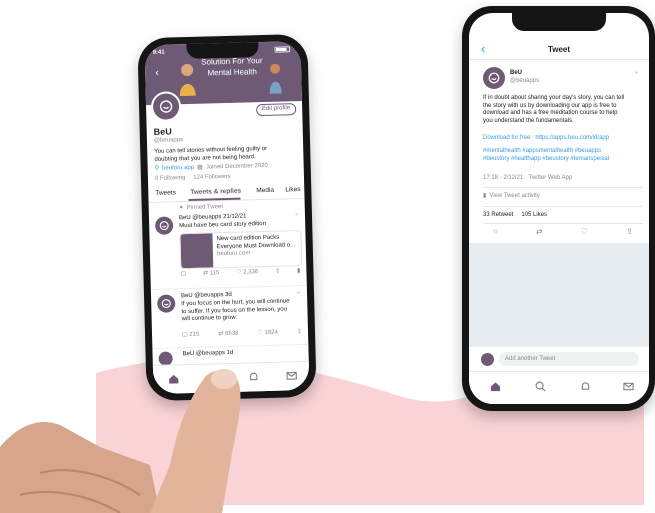 The image size is (655, 513). I want to click on author-name: BeU, so click(516, 73).